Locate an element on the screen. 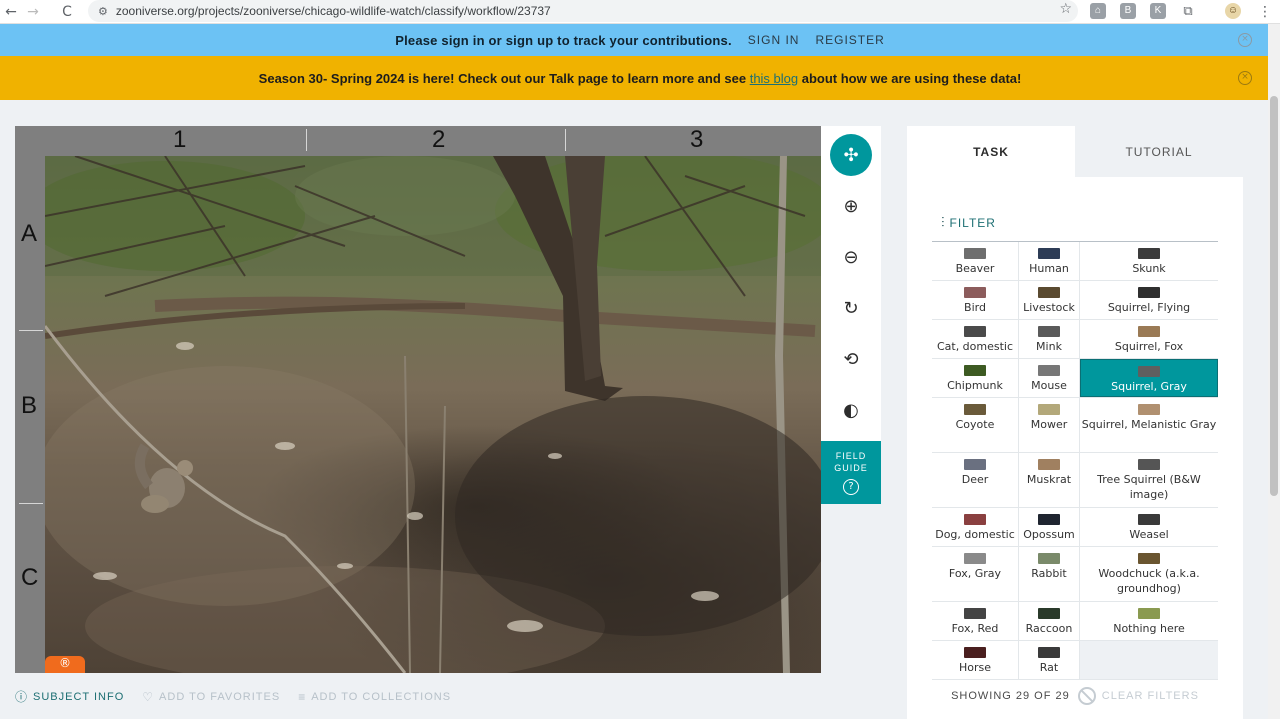  species-button: Skunk is located at coordinates (1149, 261).